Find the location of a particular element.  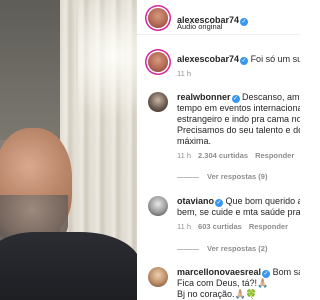

view-replies-button: Ver respostas (2) is located at coordinates (222, 248).